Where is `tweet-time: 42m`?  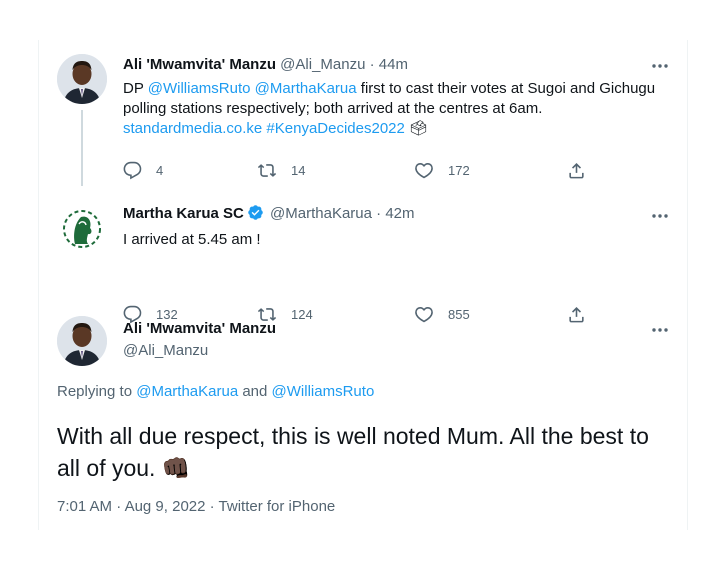 tweet-time: 42m is located at coordinates (399, 213).